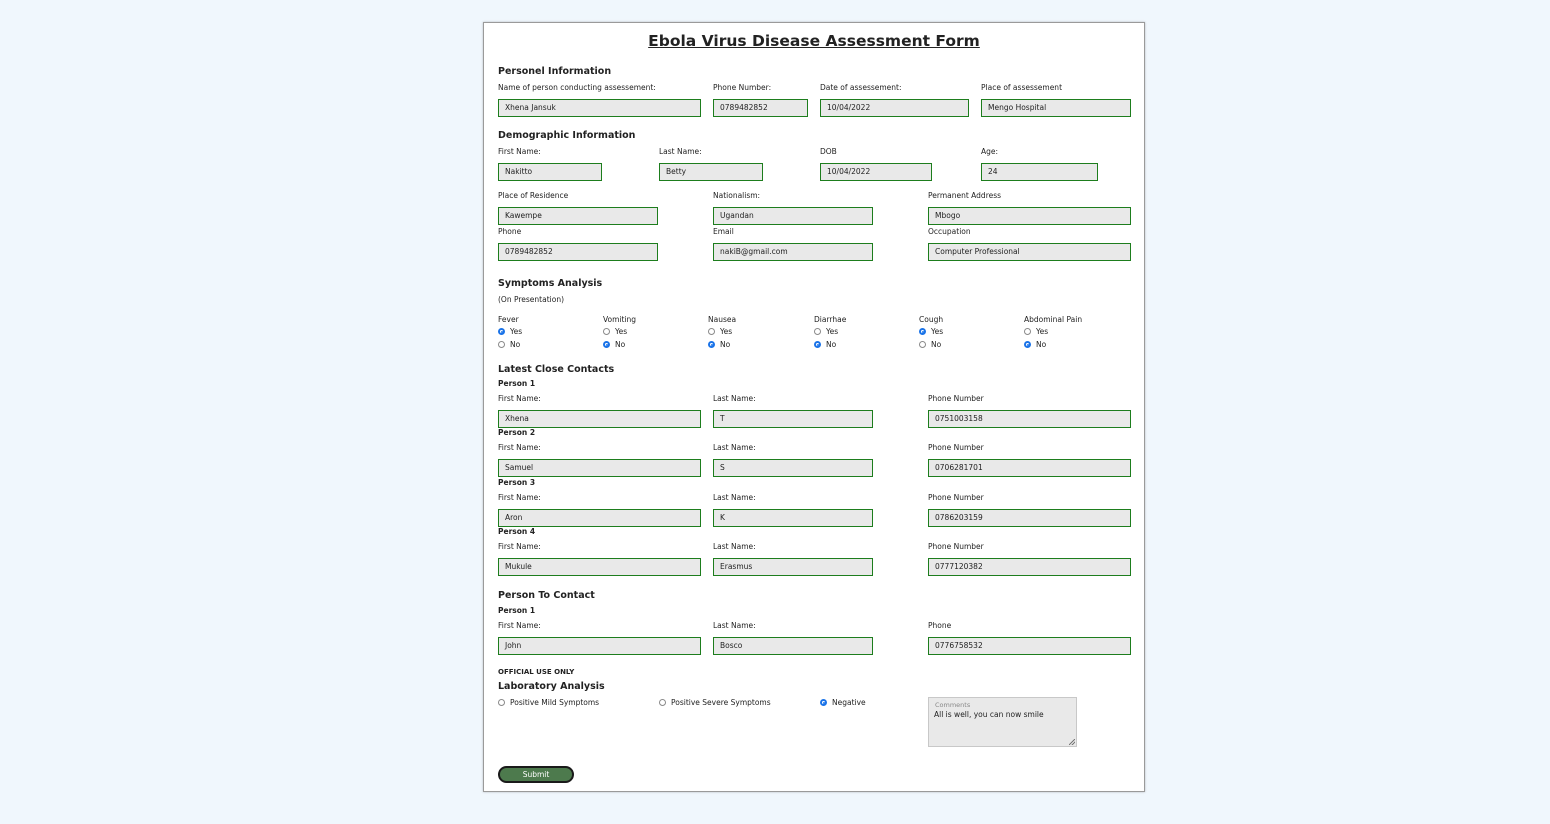 This screenshot has width=1550, height=824. I want to click on symptom-label-diarrhae: Diarrhae, so click(830, 319).